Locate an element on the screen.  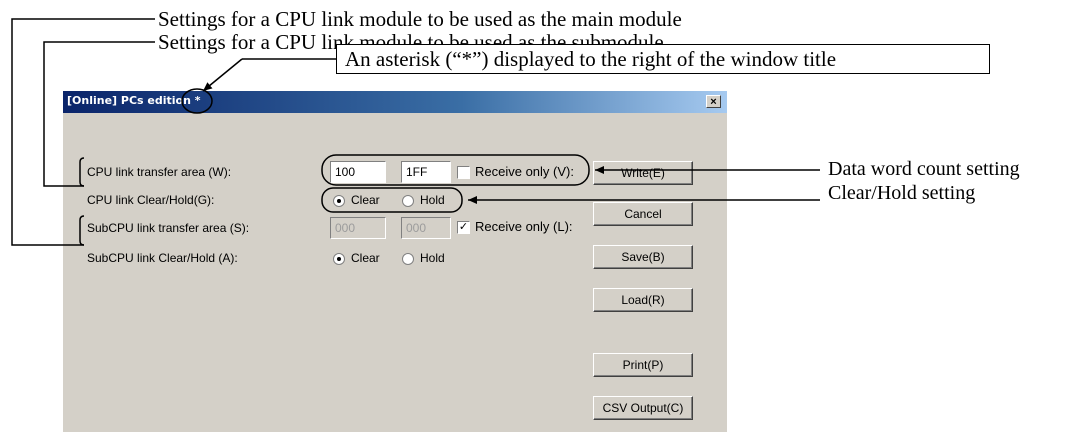
sub-transfer-to-field: 000 is located at coordinates (426, 228).